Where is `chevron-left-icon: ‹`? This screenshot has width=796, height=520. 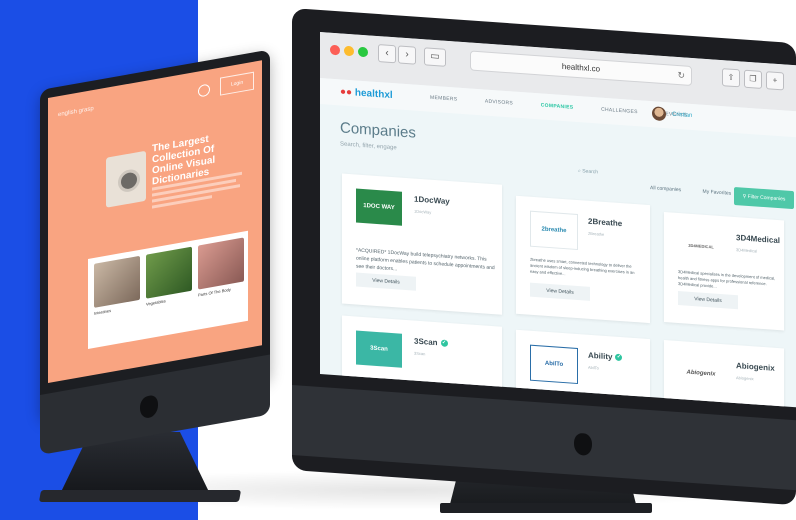
chevron-left-icon: ‹ is located at coordinates (387, 54).